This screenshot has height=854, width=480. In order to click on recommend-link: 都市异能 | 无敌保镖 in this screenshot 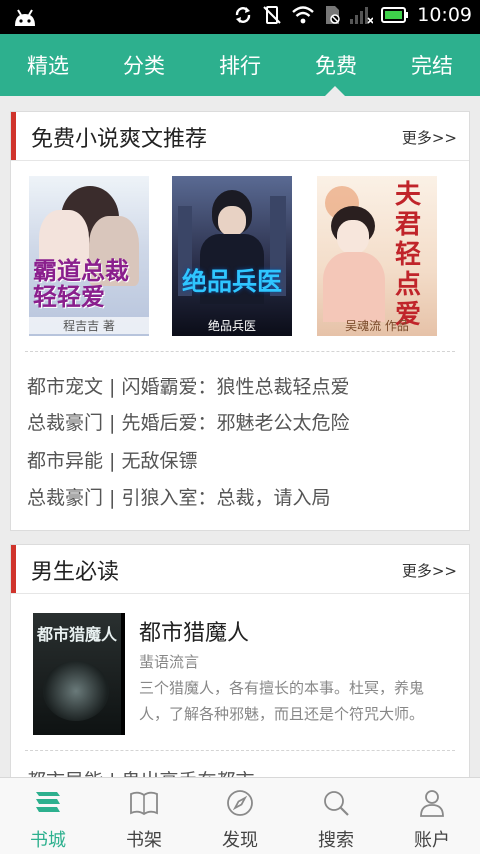, I will do `click(112, 459)`.